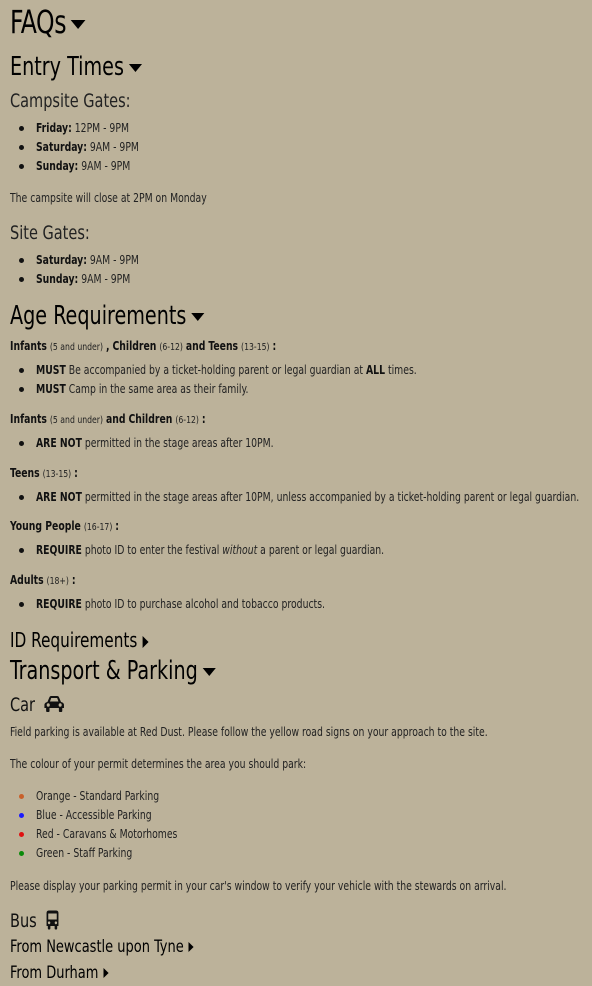 The height and width of the screenshot is (986, 592). I want to click on bus-icon, so click(52, 920).